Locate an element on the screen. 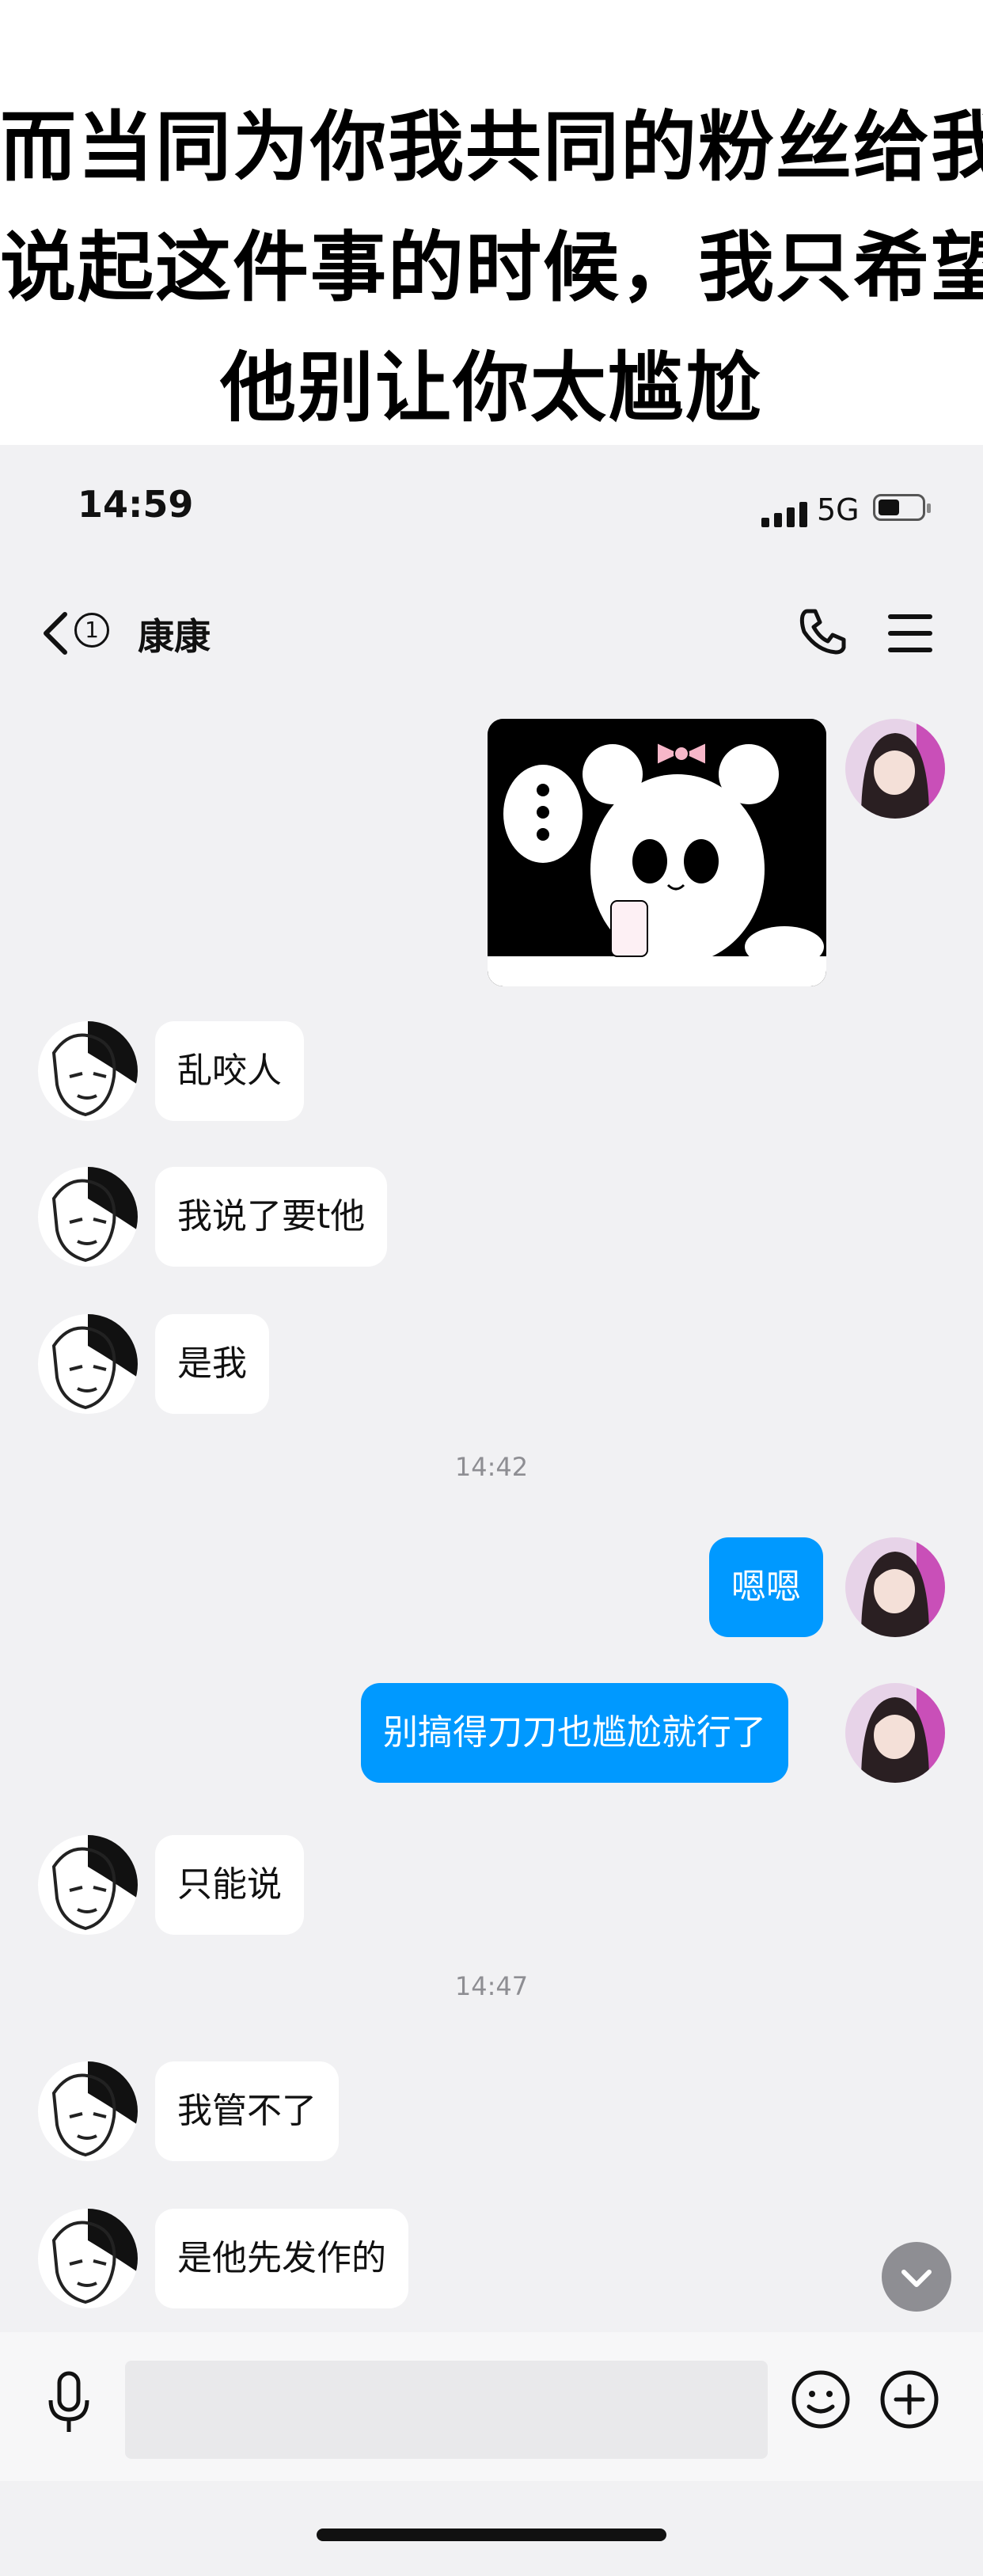  message-bubble: 乱咬人 is located at coordinates (229, 1071).